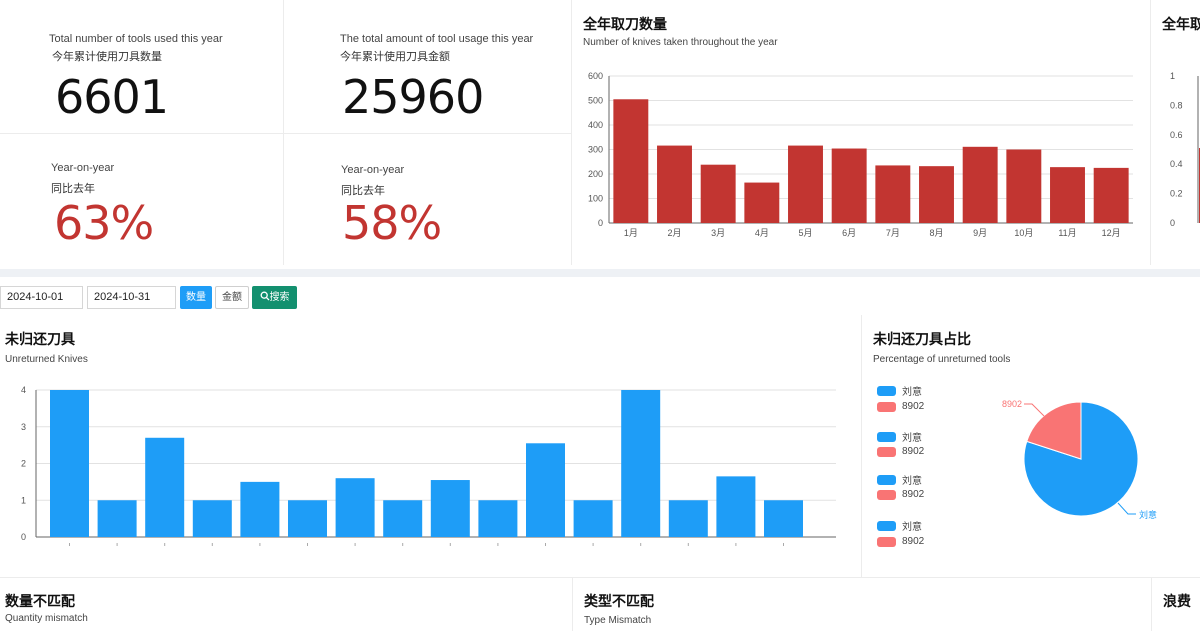 Image resolution: width=1200 pixels, height=631 pixels. What do you see at coordinates (82, 179) in the screenshot?
I see `stat-yoy-count: Year-on-year 同比去年` at bounding box center [82, 179].